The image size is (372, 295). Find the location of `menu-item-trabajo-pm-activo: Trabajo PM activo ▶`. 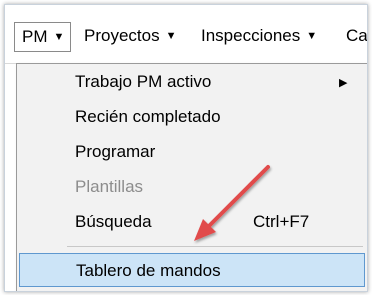

menu-item-trabajo-pm-activo: Trabajo PM activo ▶ is located at coordinates (192, 82).